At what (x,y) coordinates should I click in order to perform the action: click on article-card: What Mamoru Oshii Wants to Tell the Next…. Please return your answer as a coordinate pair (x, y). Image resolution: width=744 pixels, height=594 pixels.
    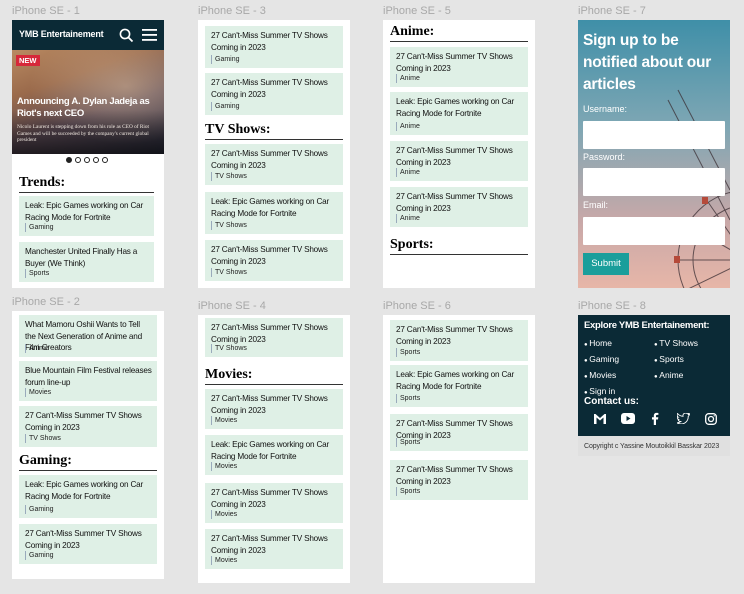
    Looking at the image, I should click on (88, 336).